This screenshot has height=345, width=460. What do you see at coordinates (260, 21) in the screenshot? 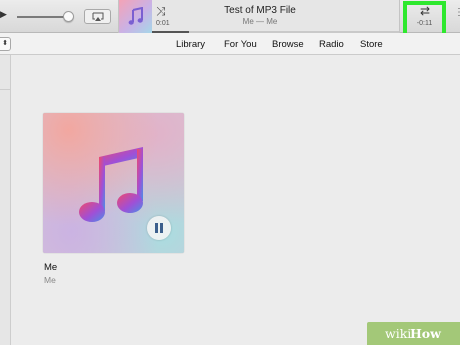
I see `song-artist-album: Me — Me` at bounding box center [260, 21].